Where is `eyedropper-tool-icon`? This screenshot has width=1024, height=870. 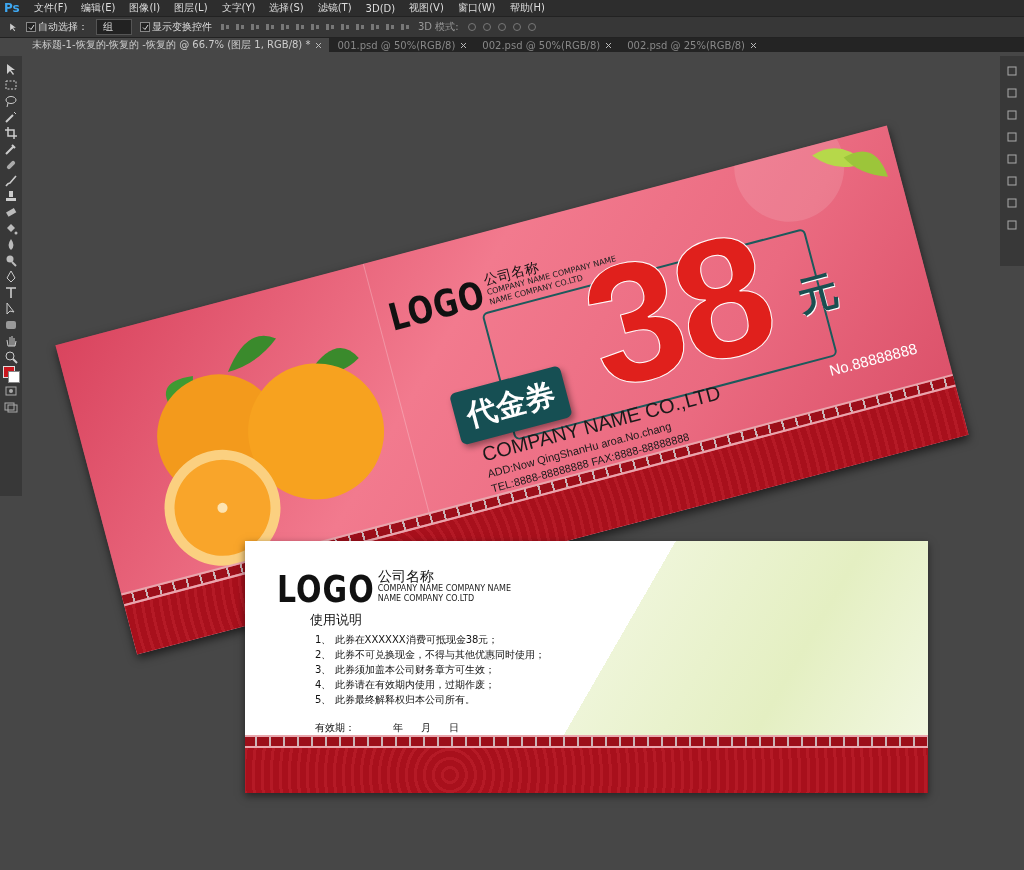
eyedropper-tool-icon is located at coordinates (11, 149).